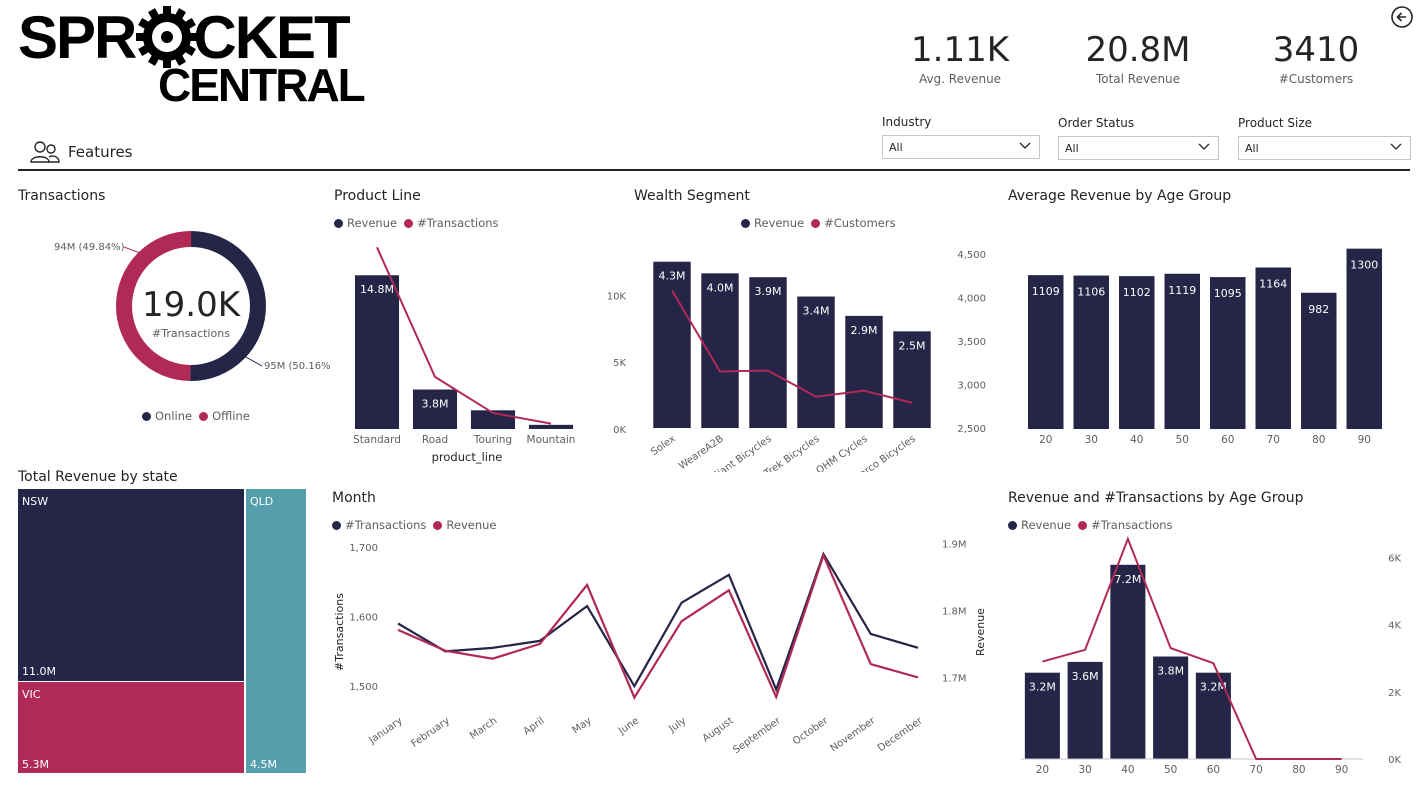  What do you see at coordinates (1318, 440) in the screenshot?
I see `x-tick-label: 80` at bounding box center [1318, 440].